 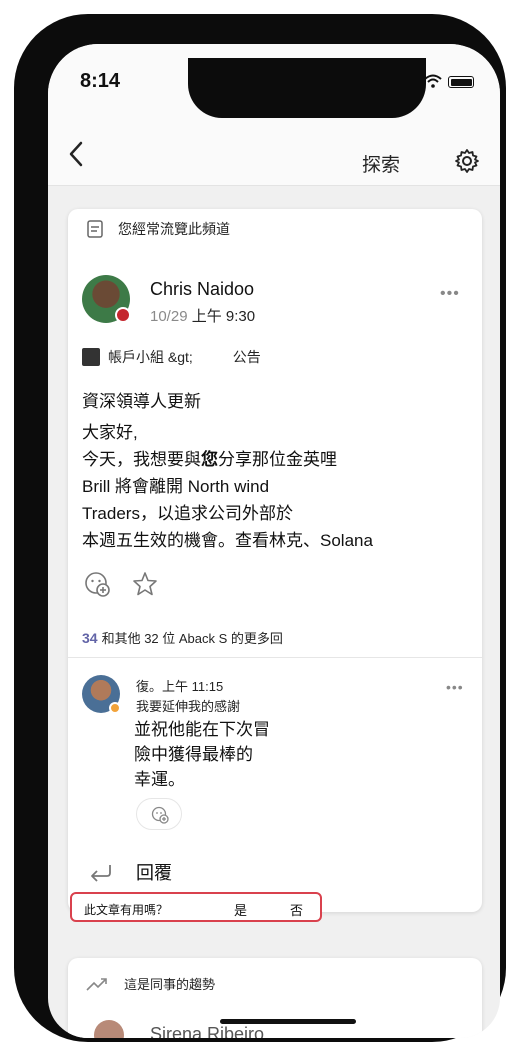 I want to click on breadcrumb: 帳戶小組 &gt; 公告, so click(x=171, y=357).